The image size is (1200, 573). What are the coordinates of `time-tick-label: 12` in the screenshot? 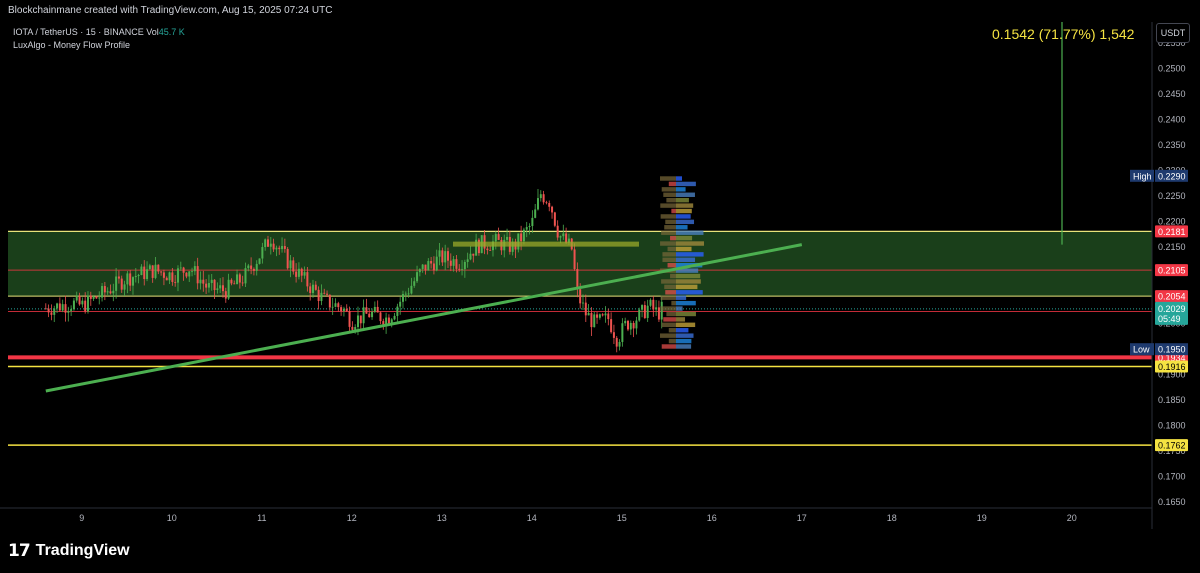 It's located at (352, 518).